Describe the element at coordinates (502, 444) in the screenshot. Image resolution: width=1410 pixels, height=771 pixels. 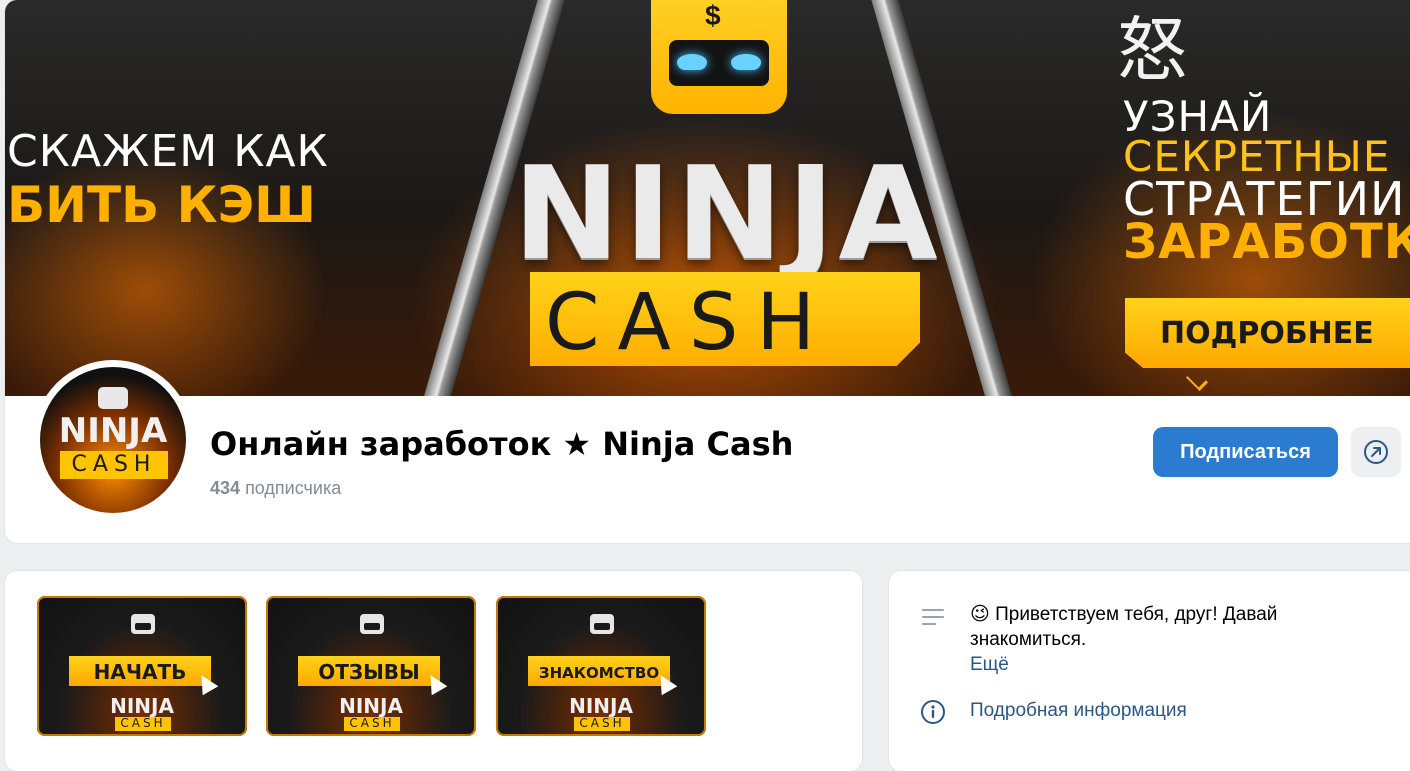
I see `page-title: Онлайн заработок ★ Ninja Cash` at that location.